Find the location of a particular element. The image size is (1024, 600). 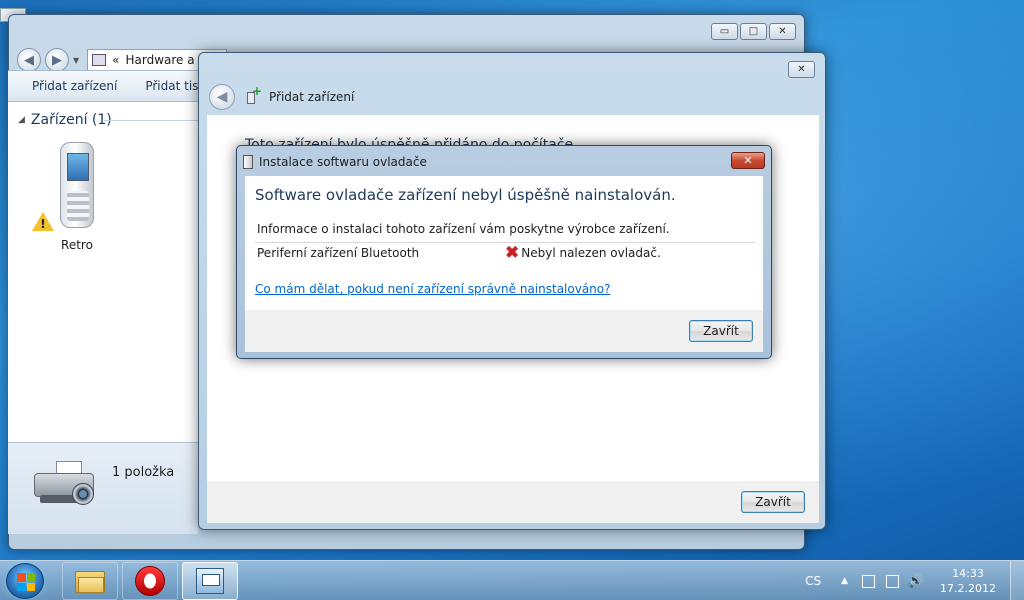

wizard-footer: Zavřít is located at coordinates (513, 502).